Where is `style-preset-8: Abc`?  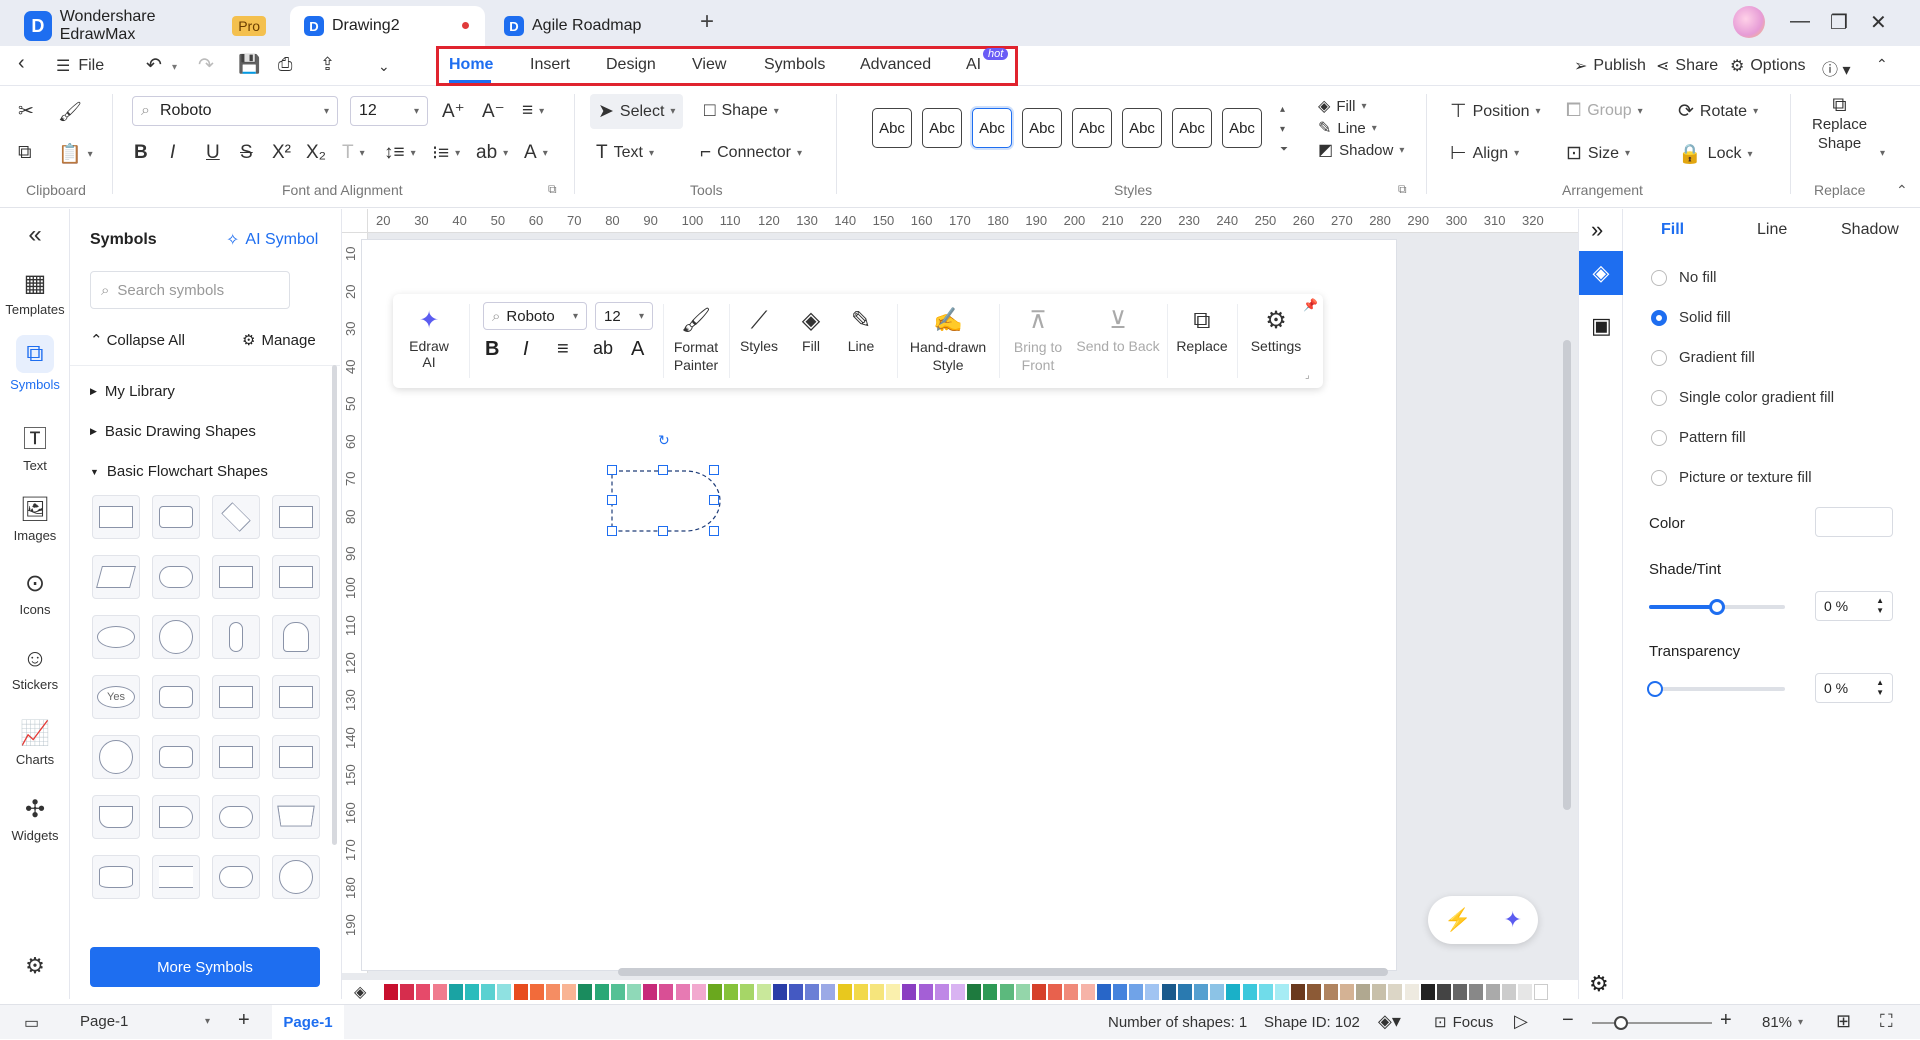
style-preset-8: Abc is located at coordinates (1242, 128).